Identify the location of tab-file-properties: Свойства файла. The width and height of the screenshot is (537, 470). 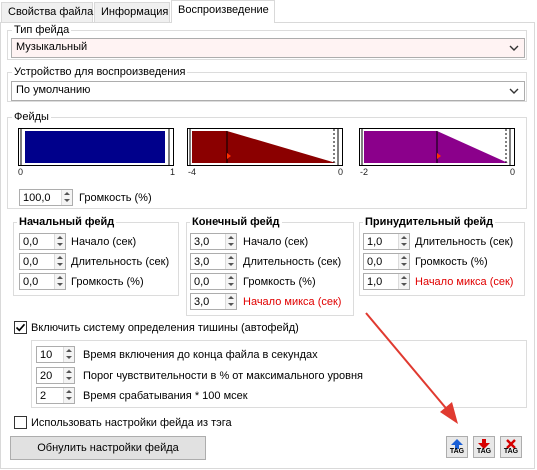
(47, 12).